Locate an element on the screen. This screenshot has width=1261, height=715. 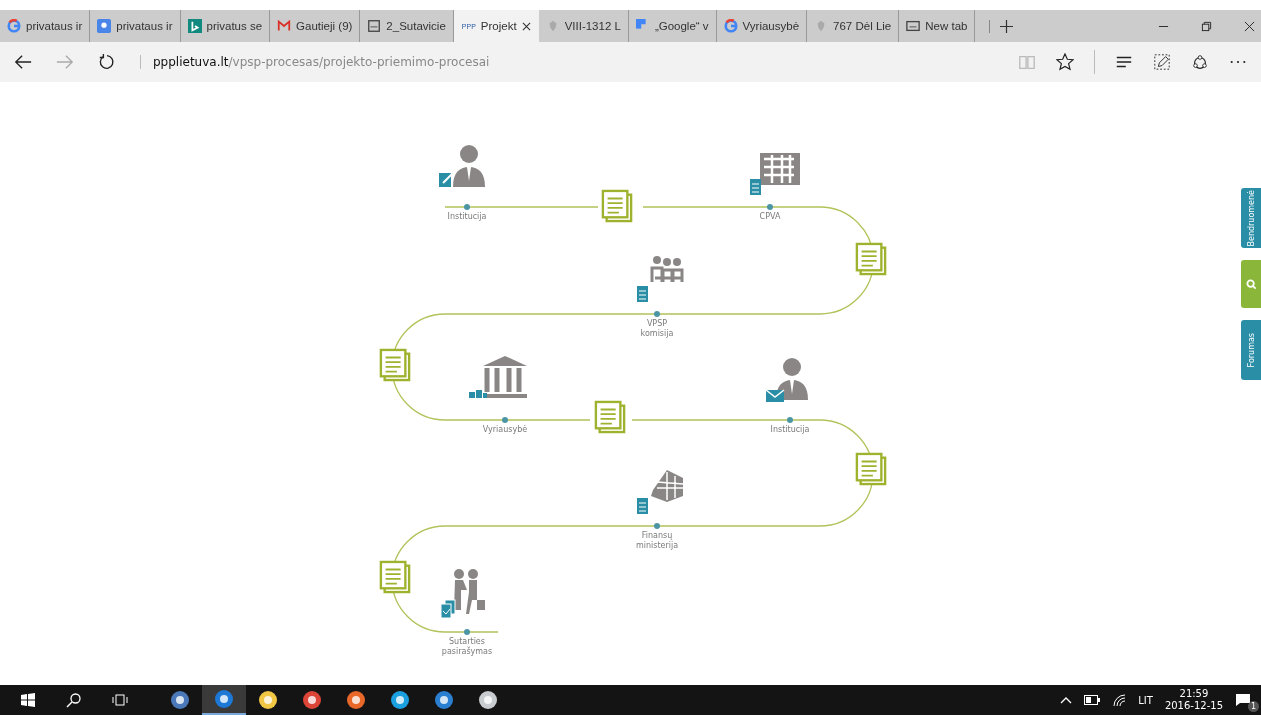
signed-documents-icon is located at coordinates (448, 609).